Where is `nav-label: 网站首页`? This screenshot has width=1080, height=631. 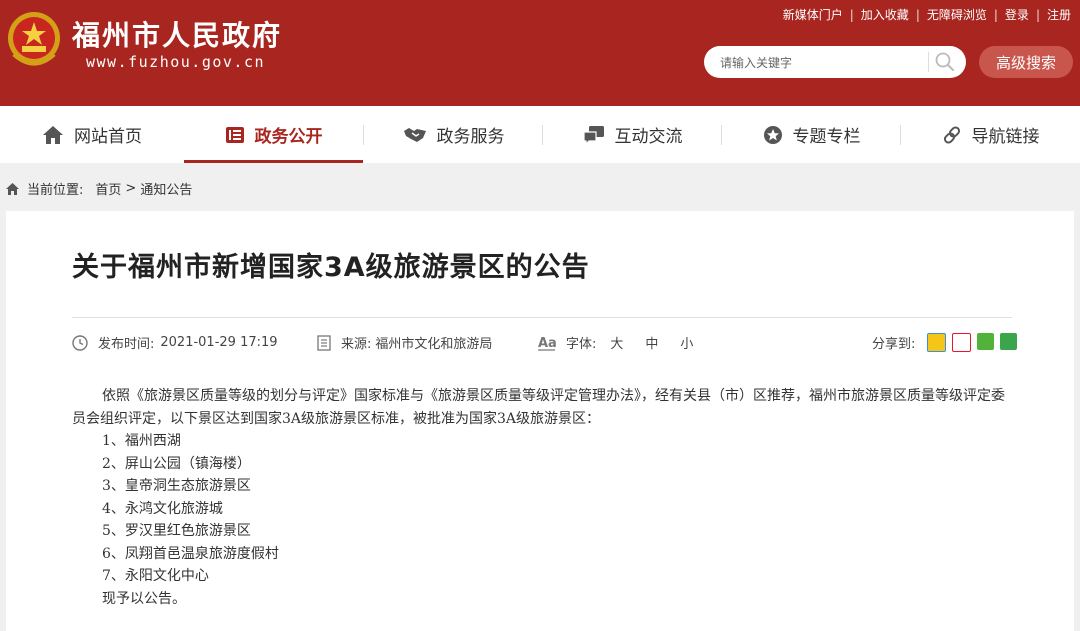 nav-label: 网站首页 is located at coordinates (108, 137).